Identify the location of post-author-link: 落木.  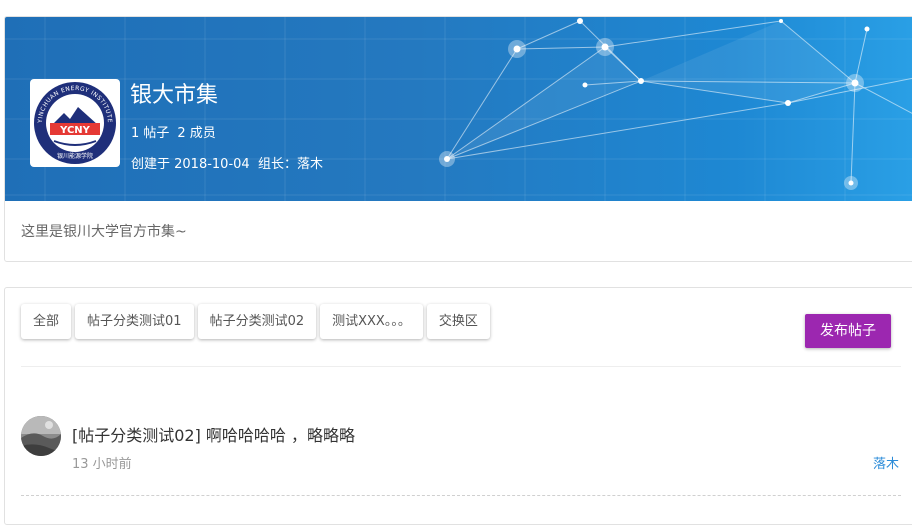
(886, 462).